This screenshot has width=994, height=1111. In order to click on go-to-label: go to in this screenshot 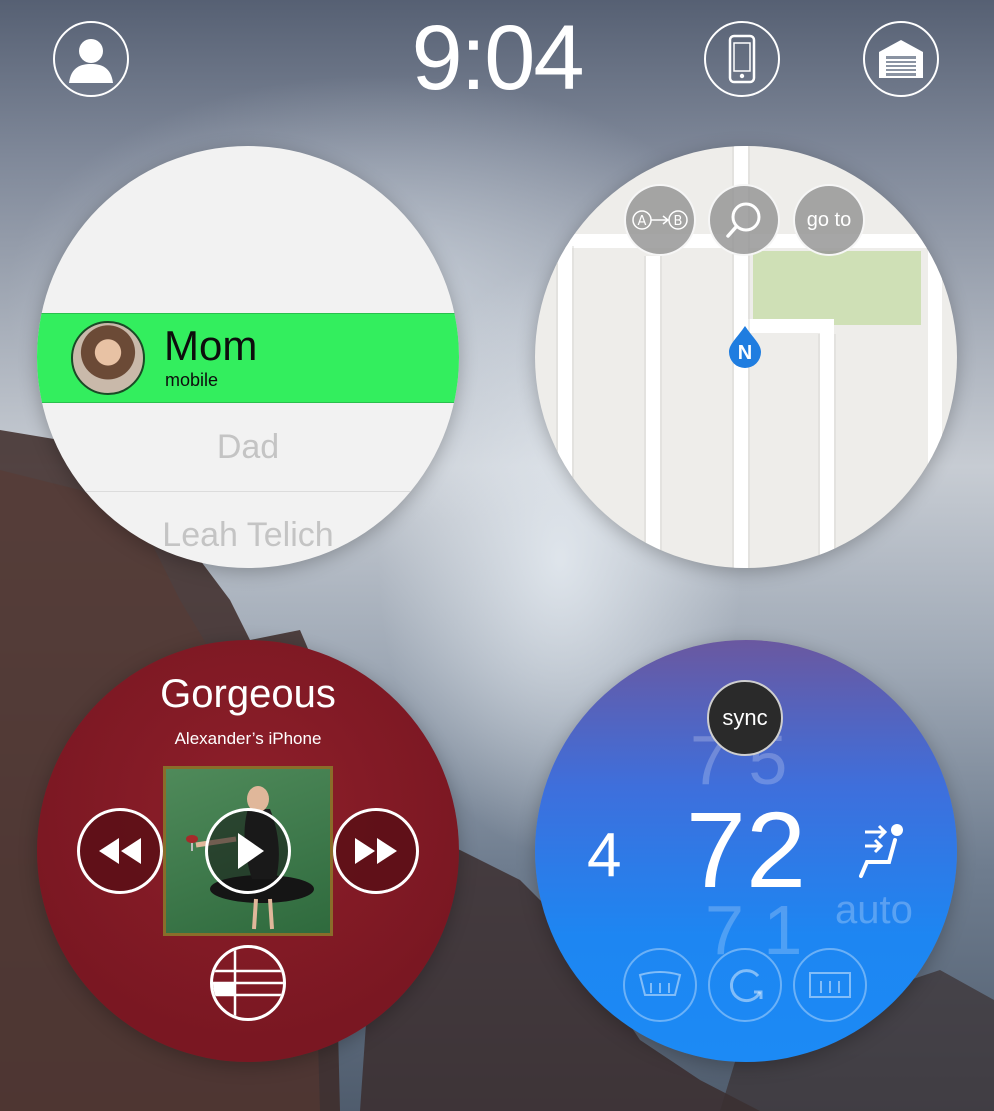, I will do `click(829, 219)`.